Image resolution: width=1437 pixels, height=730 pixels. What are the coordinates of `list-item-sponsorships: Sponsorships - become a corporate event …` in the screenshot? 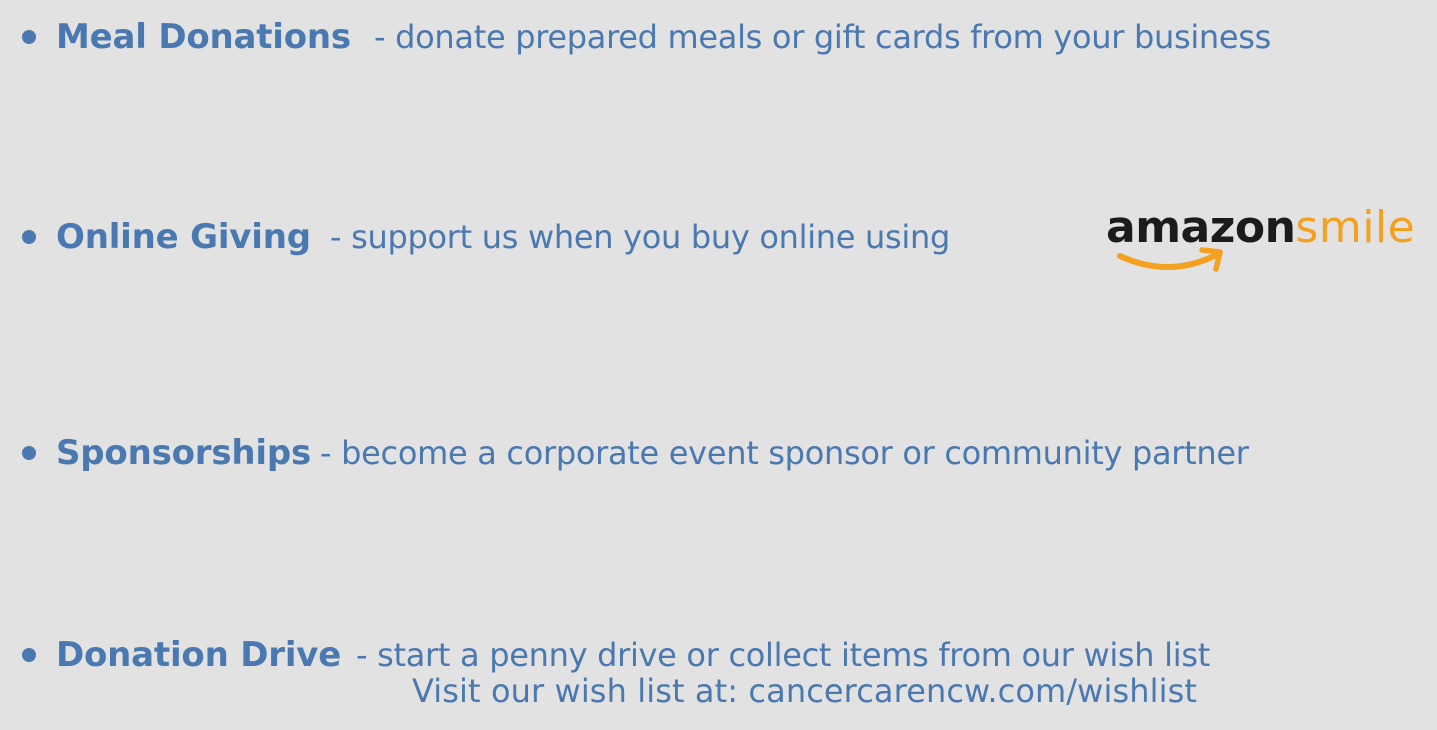 It's located at (718, 450).